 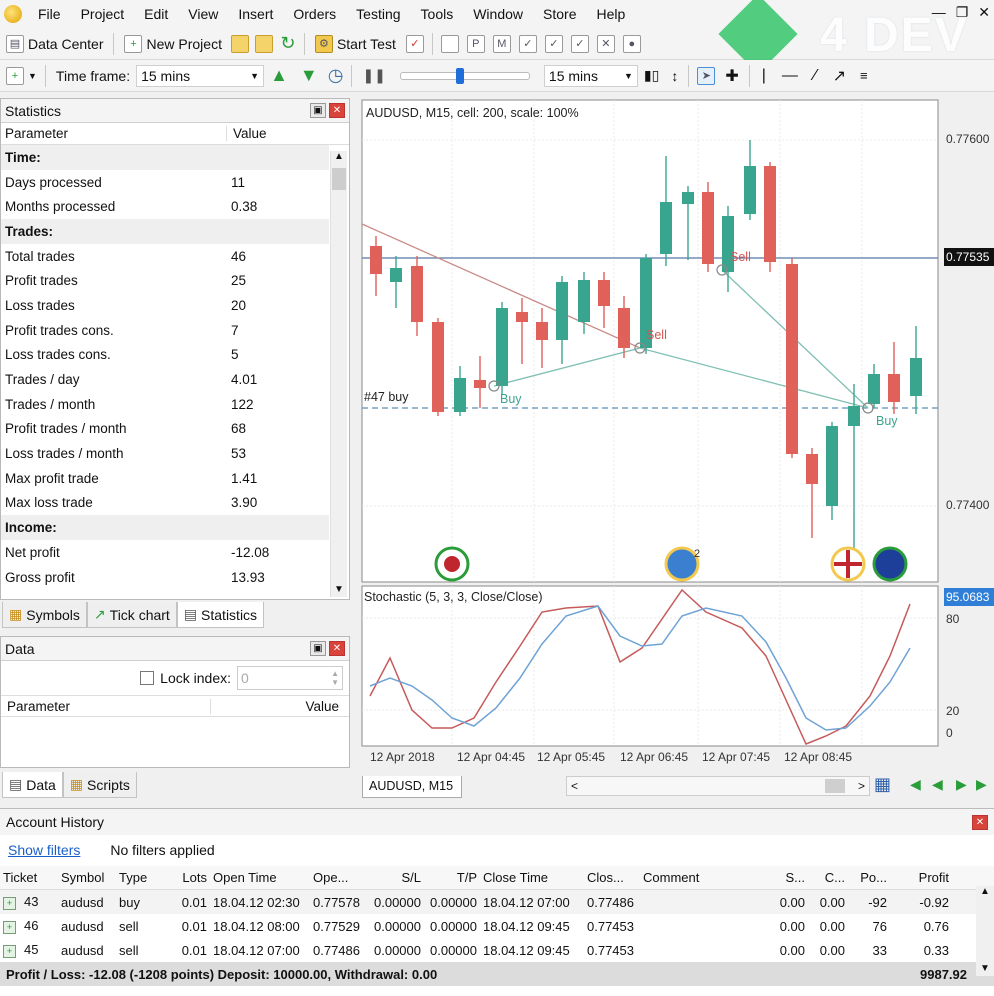 What do you see at coordinates (412, 787) in the screenshot?
I see `chart-tab: AUDUSD, M15` at bounding box center [412, 787].